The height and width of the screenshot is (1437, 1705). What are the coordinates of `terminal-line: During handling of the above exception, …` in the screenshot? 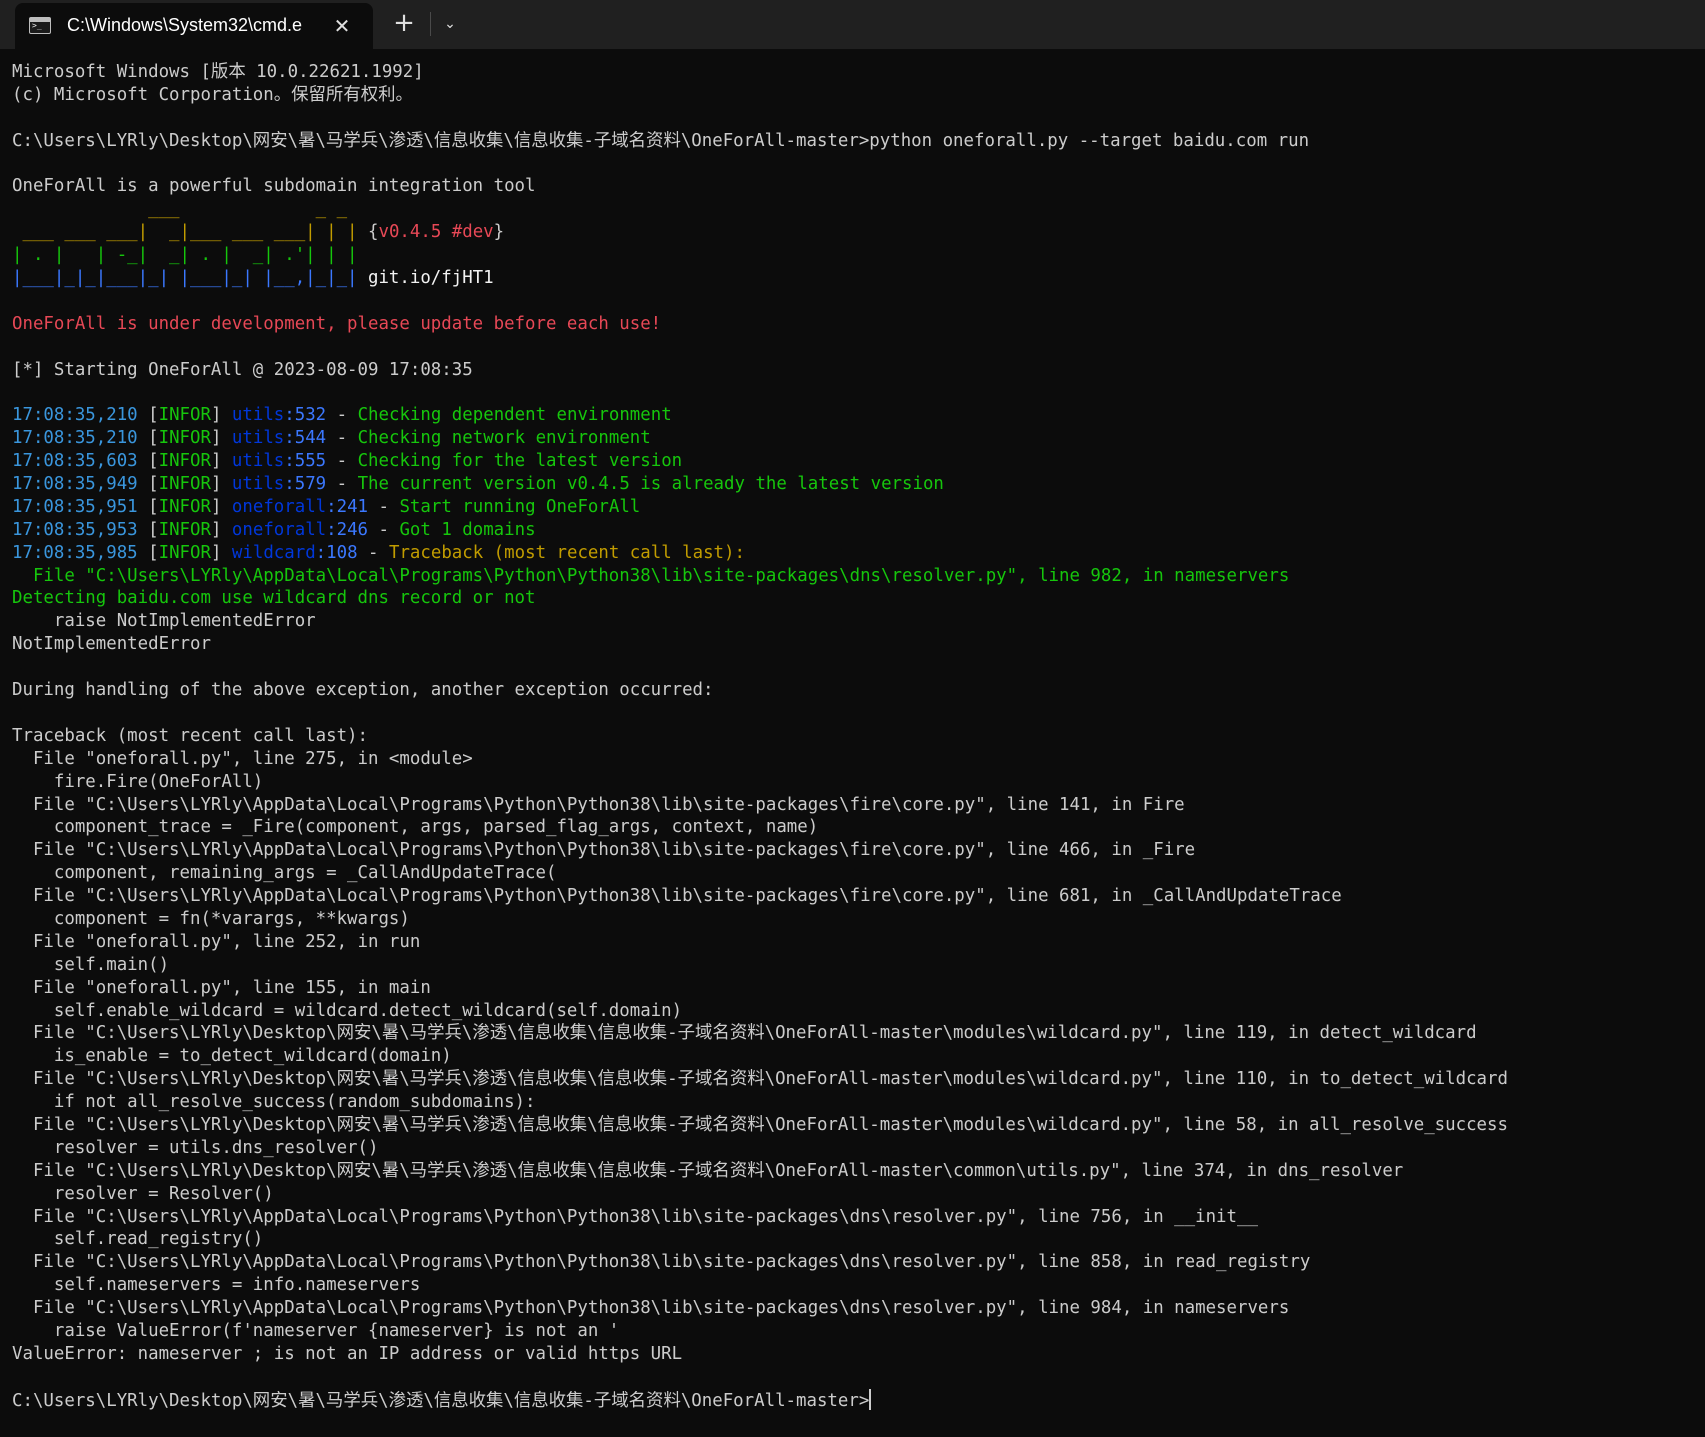 It's located at (857, 690).